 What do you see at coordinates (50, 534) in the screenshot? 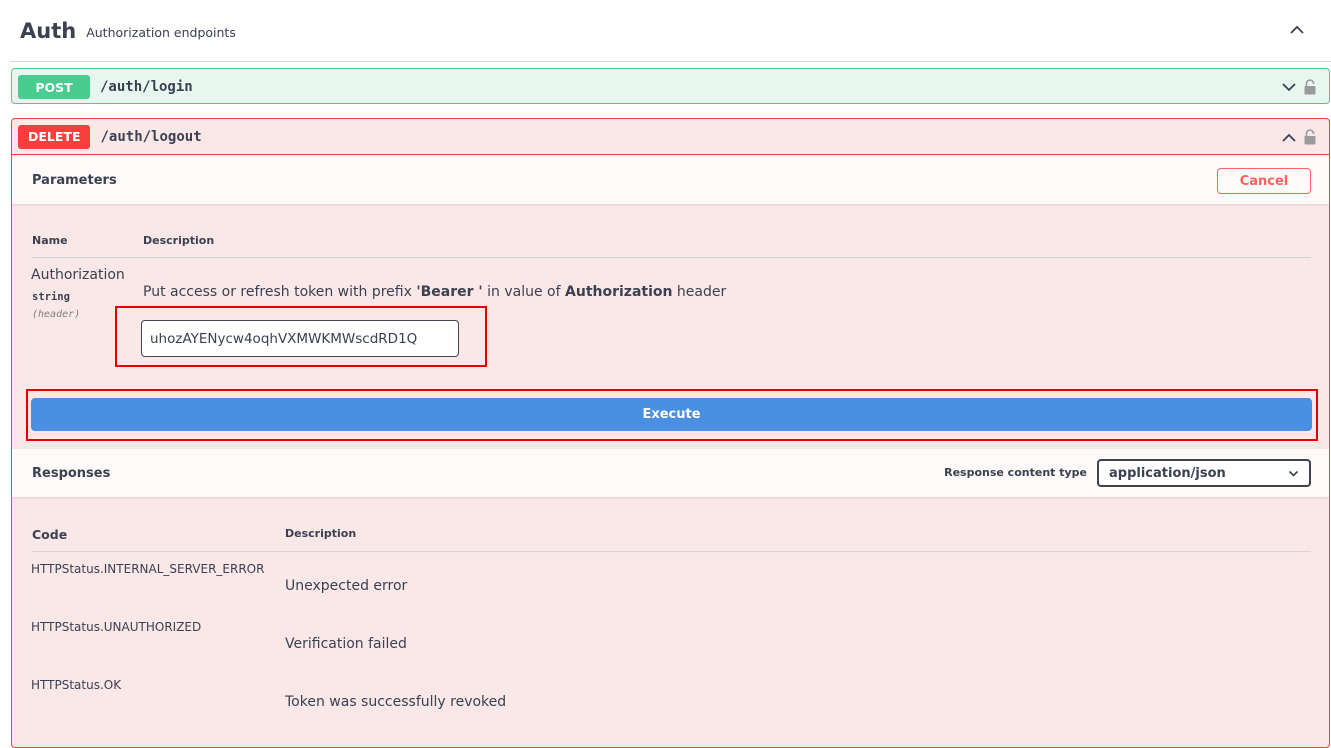
I see `responses-col-code: Code` at bounding box center [50, 534].